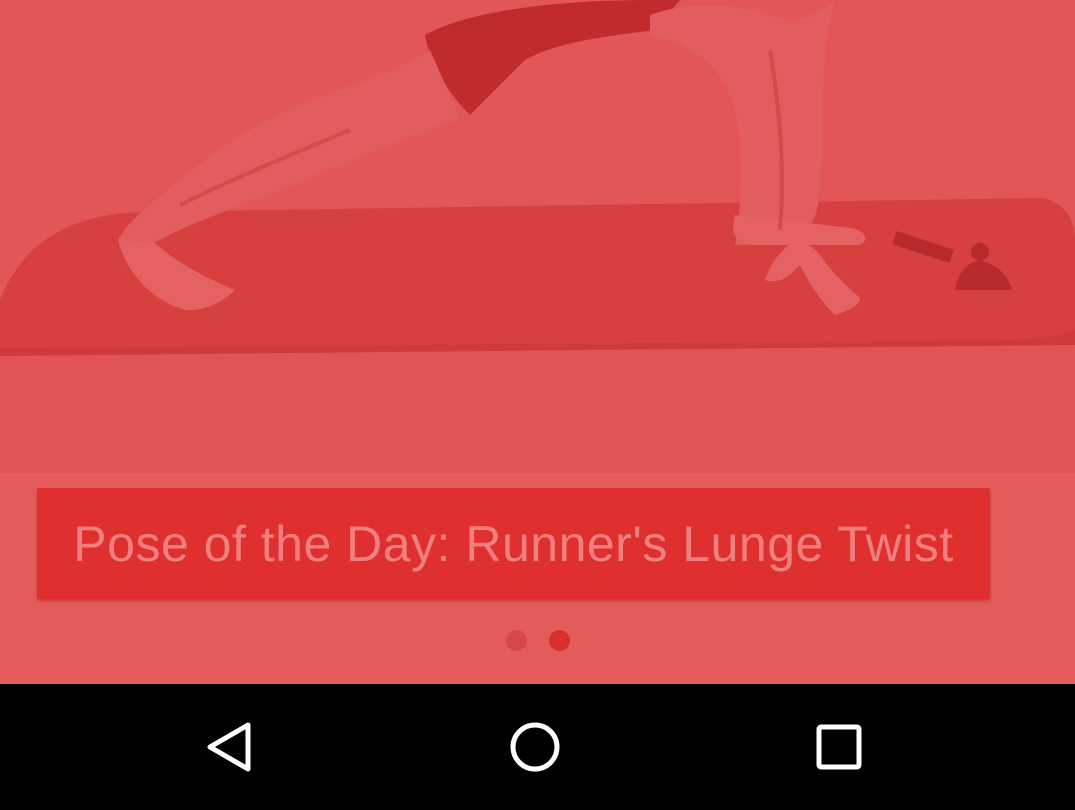  I want to click on back-triangle-icon, so click(229, 747).